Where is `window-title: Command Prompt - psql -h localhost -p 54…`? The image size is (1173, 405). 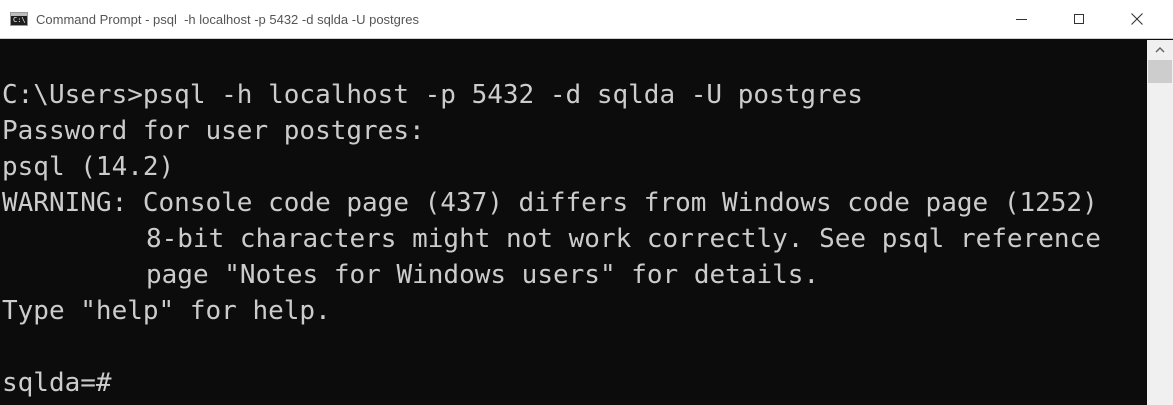
window-title: Command Prompt - psql -h localhost -p 54… is located at coordinates (227, 19).